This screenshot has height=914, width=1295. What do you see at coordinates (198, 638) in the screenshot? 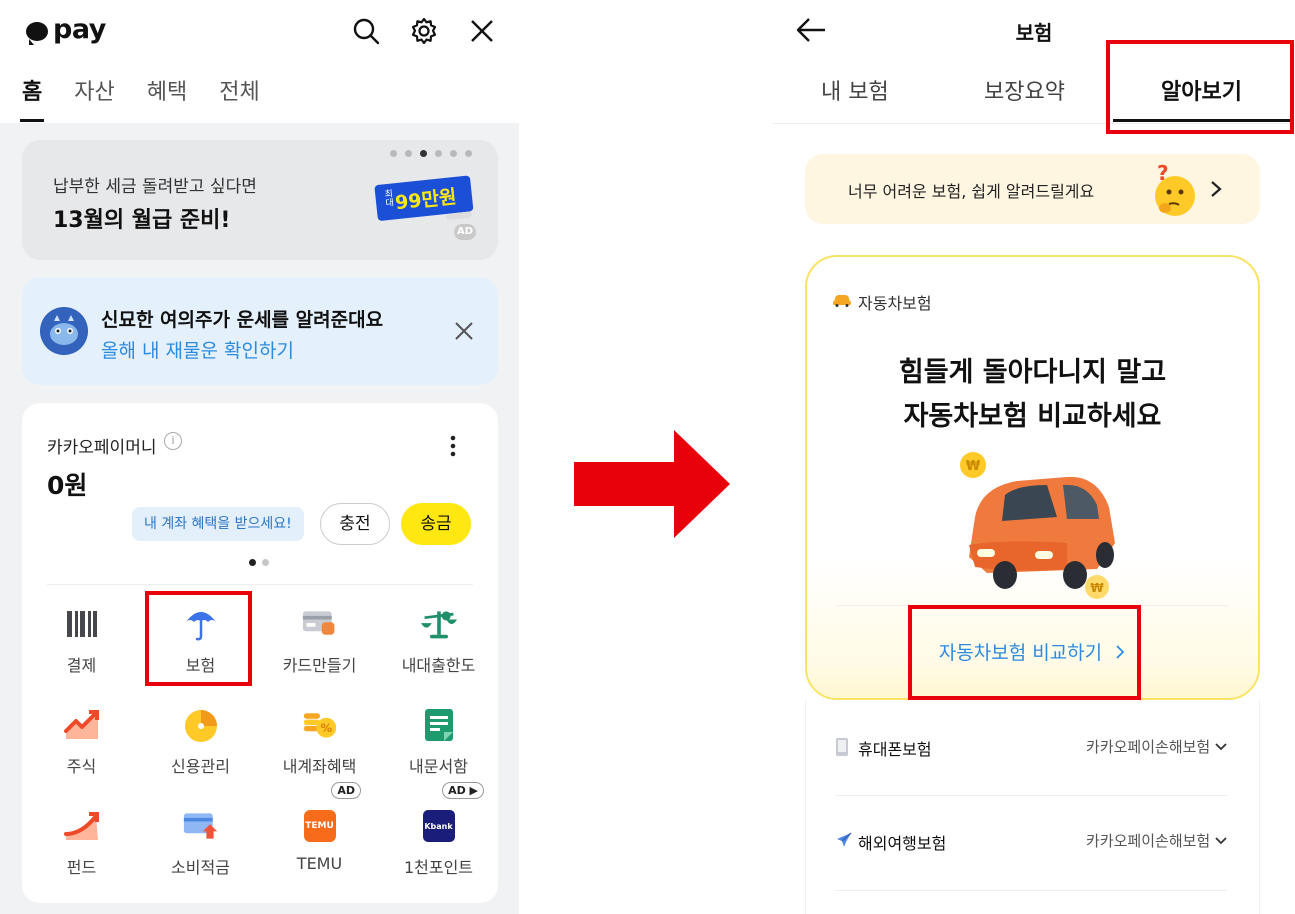
I see `insurance-highlight-box` at bounding box center [198, 638].